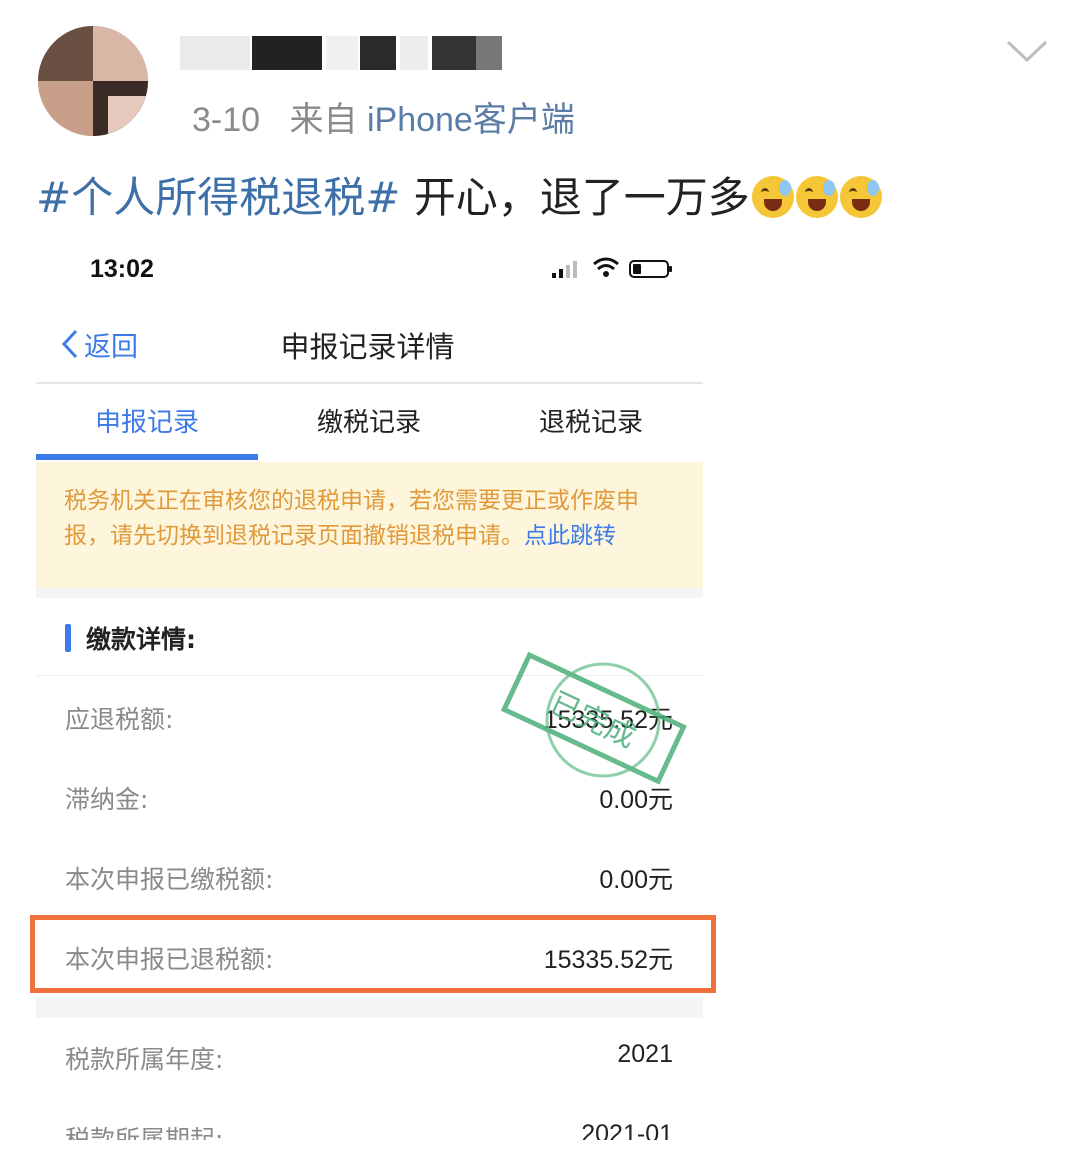  What do you see at coordinates (122, 269) in the screenshot?
I see `status-time: 13:02` at bounding box center [122, 269].